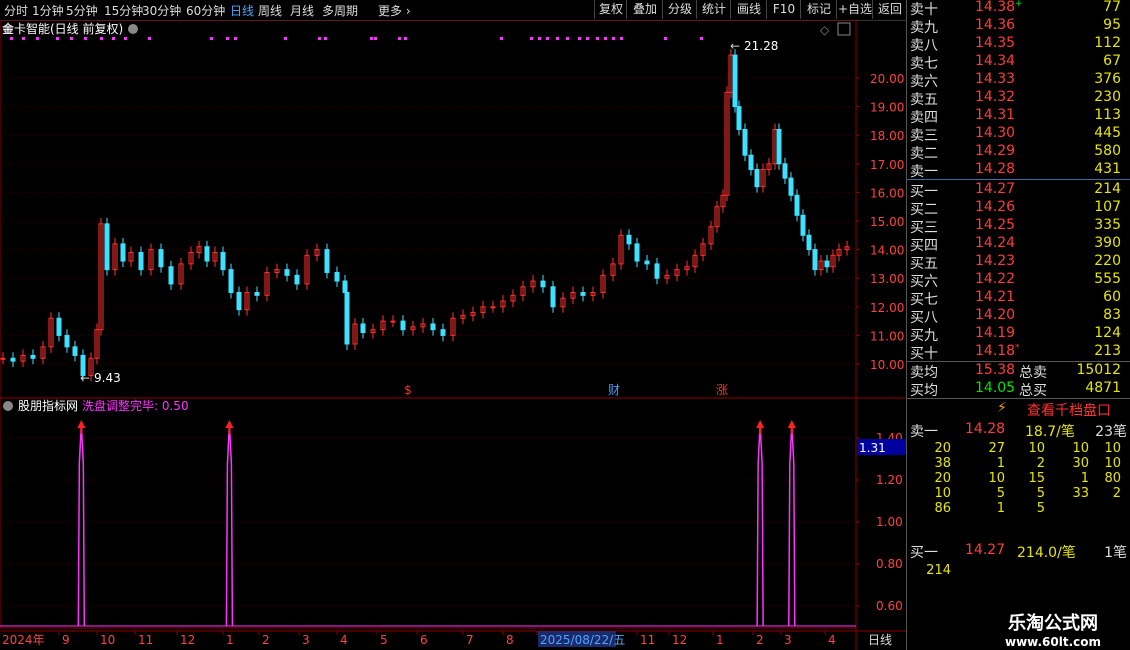 This screenshot has width=1130, height=650. I want to click on date-label-1: 9, so click(66, 640).